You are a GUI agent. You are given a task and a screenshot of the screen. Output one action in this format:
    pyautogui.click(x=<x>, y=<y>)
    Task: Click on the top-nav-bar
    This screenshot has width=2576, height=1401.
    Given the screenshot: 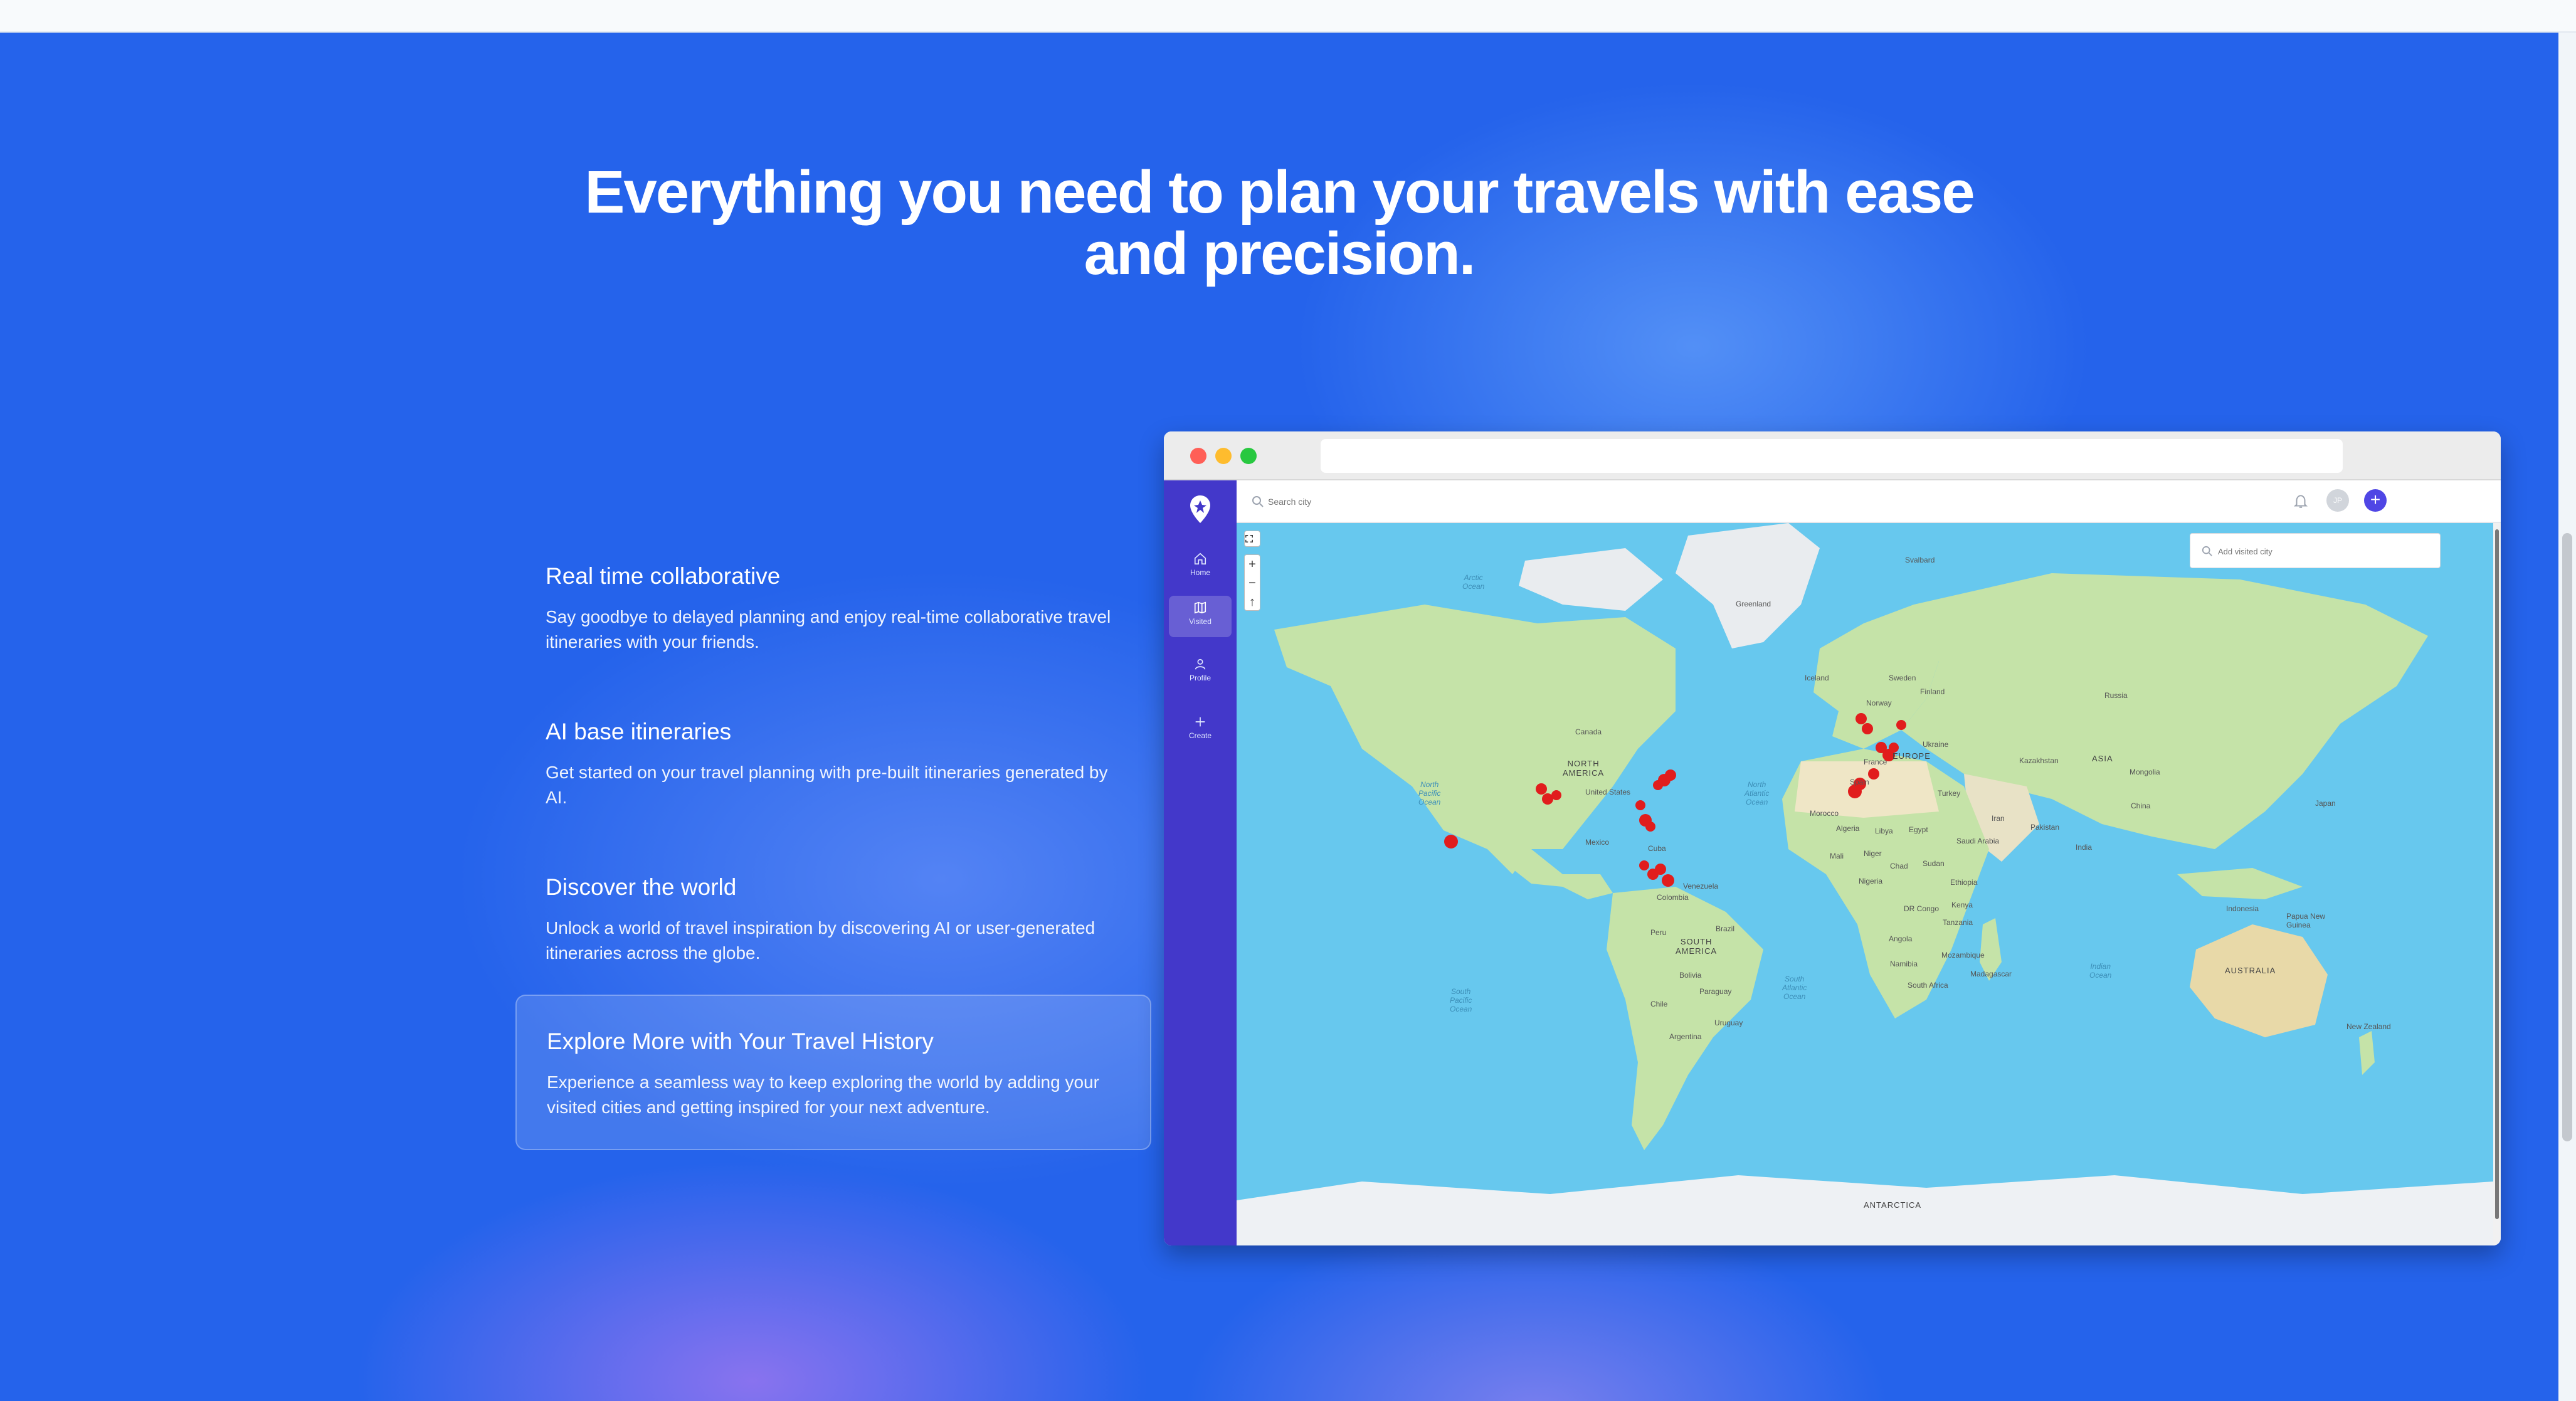 What is the action you would take?
    pyautogui.click(x=1288, y=16)
    